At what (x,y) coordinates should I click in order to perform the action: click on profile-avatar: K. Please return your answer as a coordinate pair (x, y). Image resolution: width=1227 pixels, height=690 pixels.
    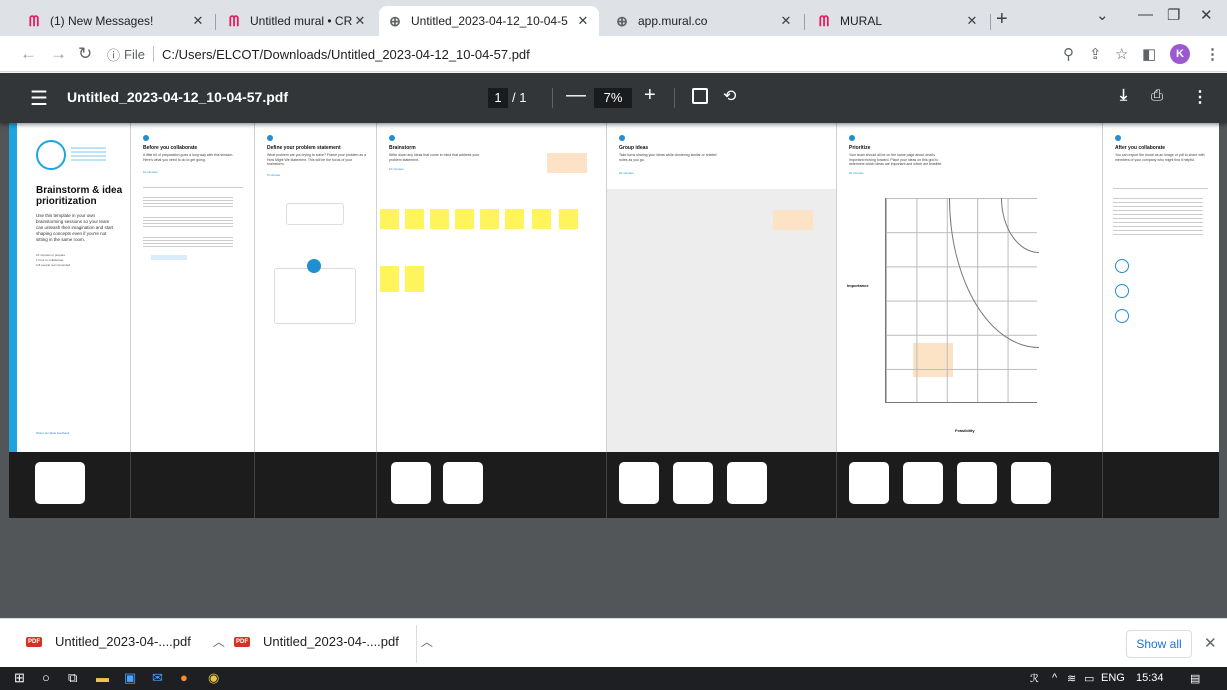
    Looking at the image, I should click on (1180, 54).